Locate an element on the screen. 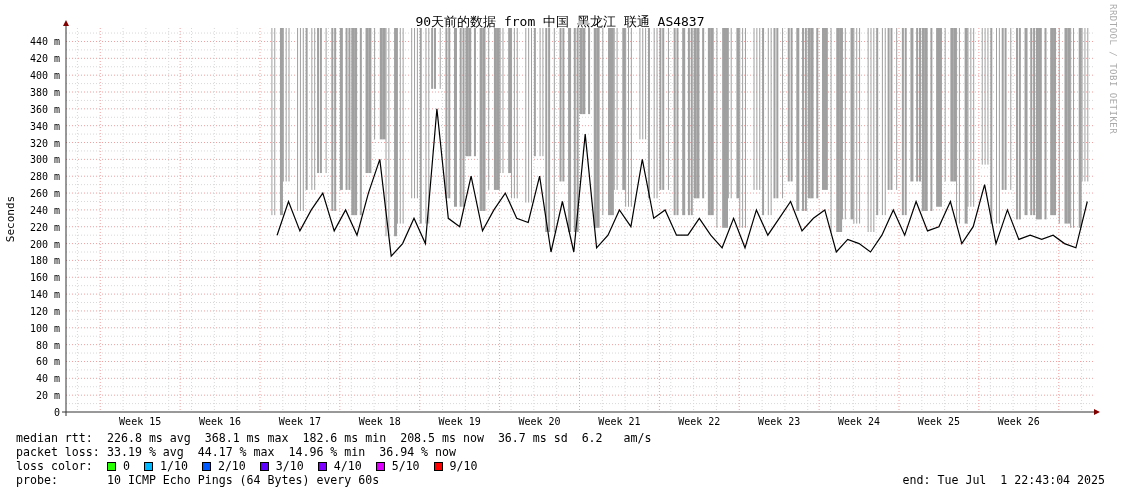 This screenshot has width=1121, height=494. y-tick-label: 240 m is located at coordinates (44, 210).